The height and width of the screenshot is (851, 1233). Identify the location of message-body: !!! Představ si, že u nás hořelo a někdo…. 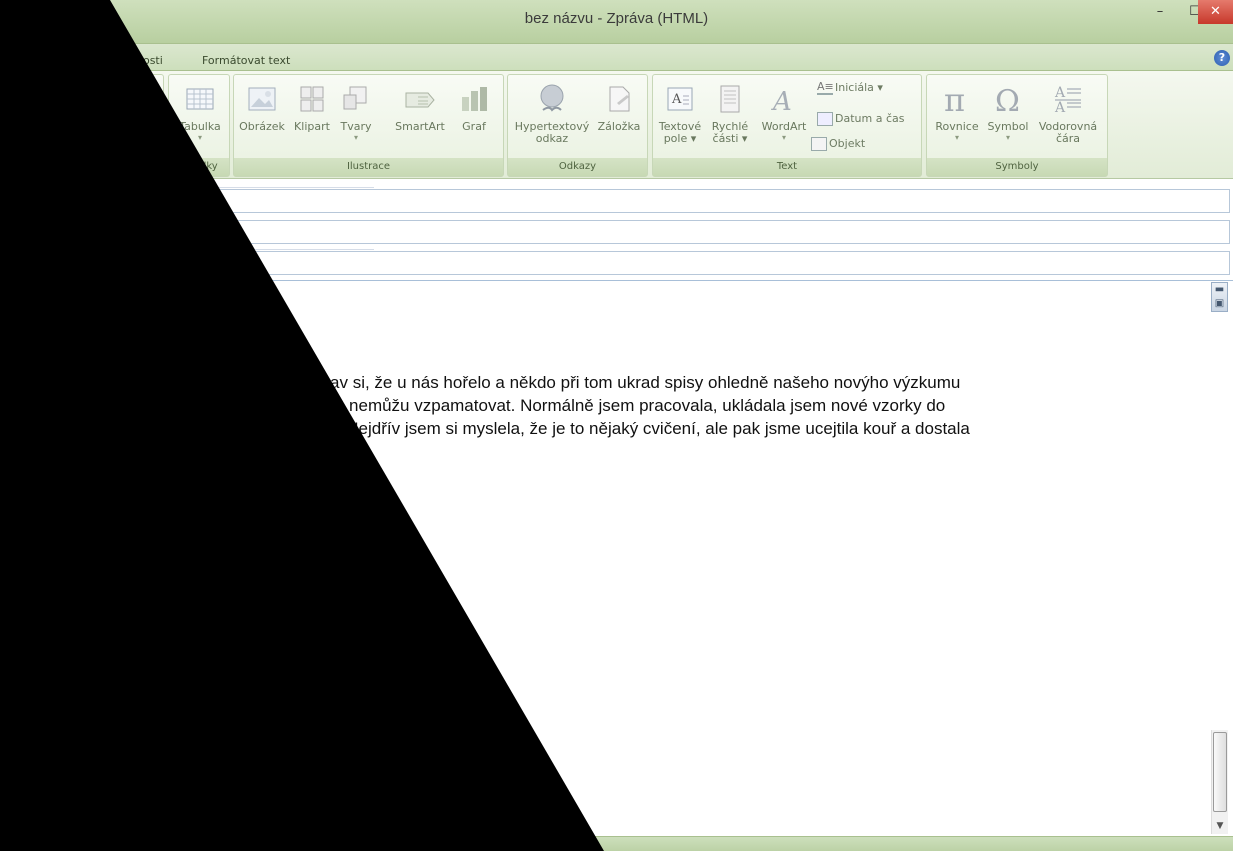
(736, 405).